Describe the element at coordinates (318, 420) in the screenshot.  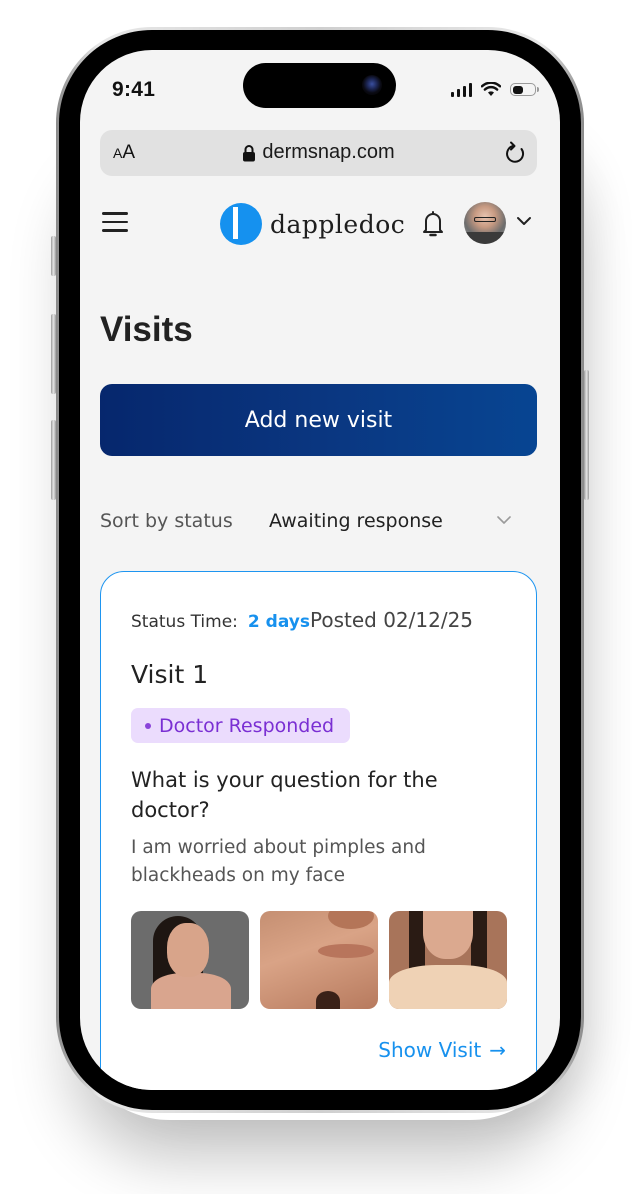
I see `add-new-visit-button: Add new visit` at that location.